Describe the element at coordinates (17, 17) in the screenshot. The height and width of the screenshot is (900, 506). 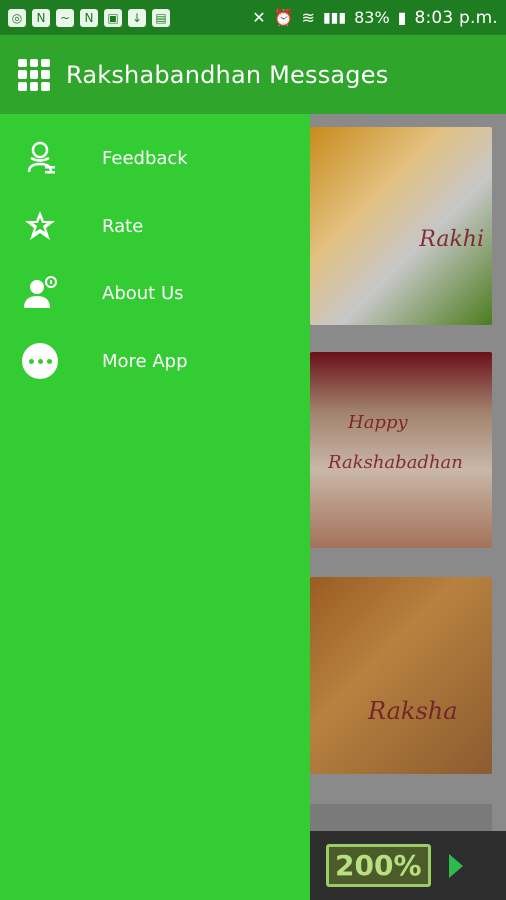
I see `whatsapp-icon: ◎` at that location.